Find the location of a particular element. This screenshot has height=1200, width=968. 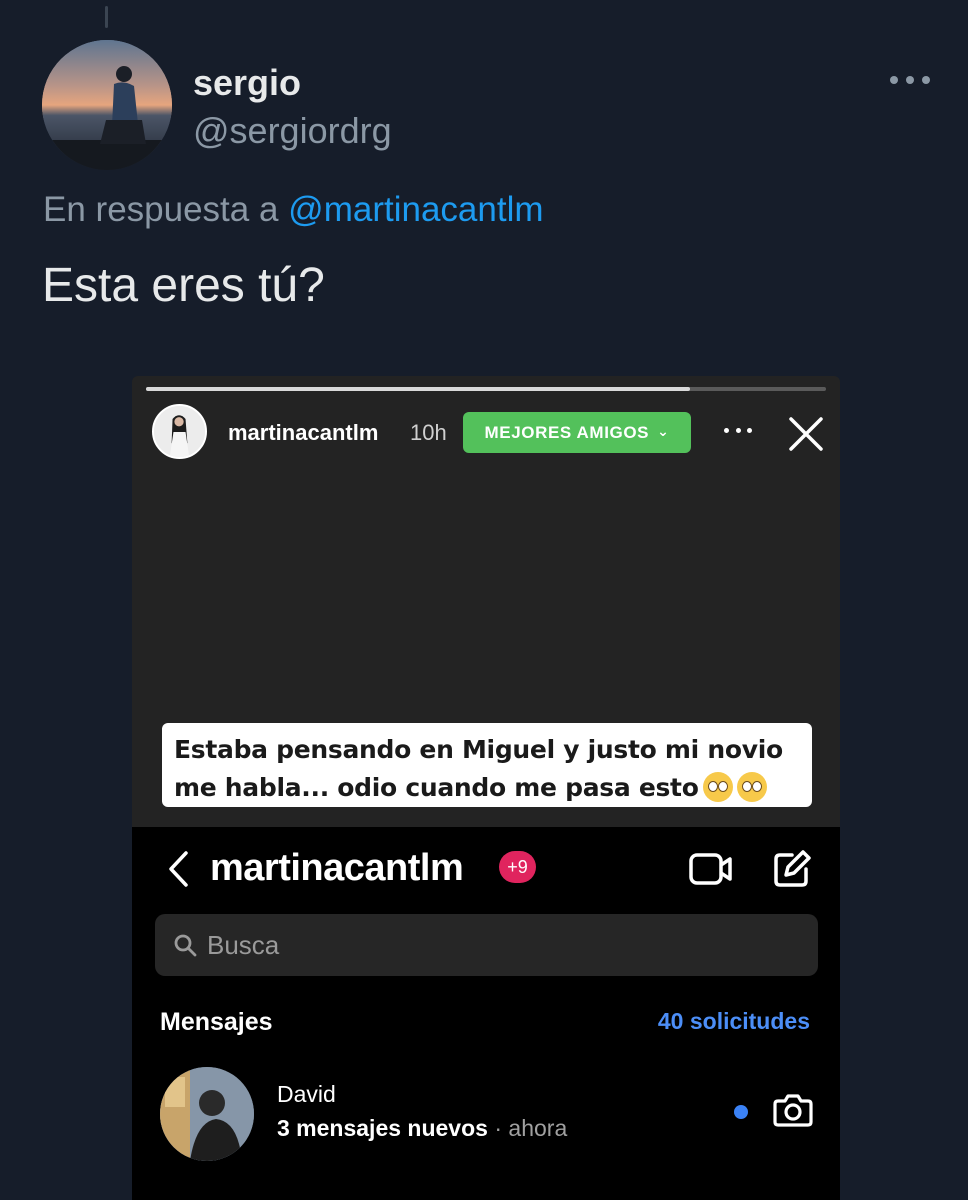

best-friends-badge: MEJORES AMIGOS ⌄ is located at coordinates (577, 432).